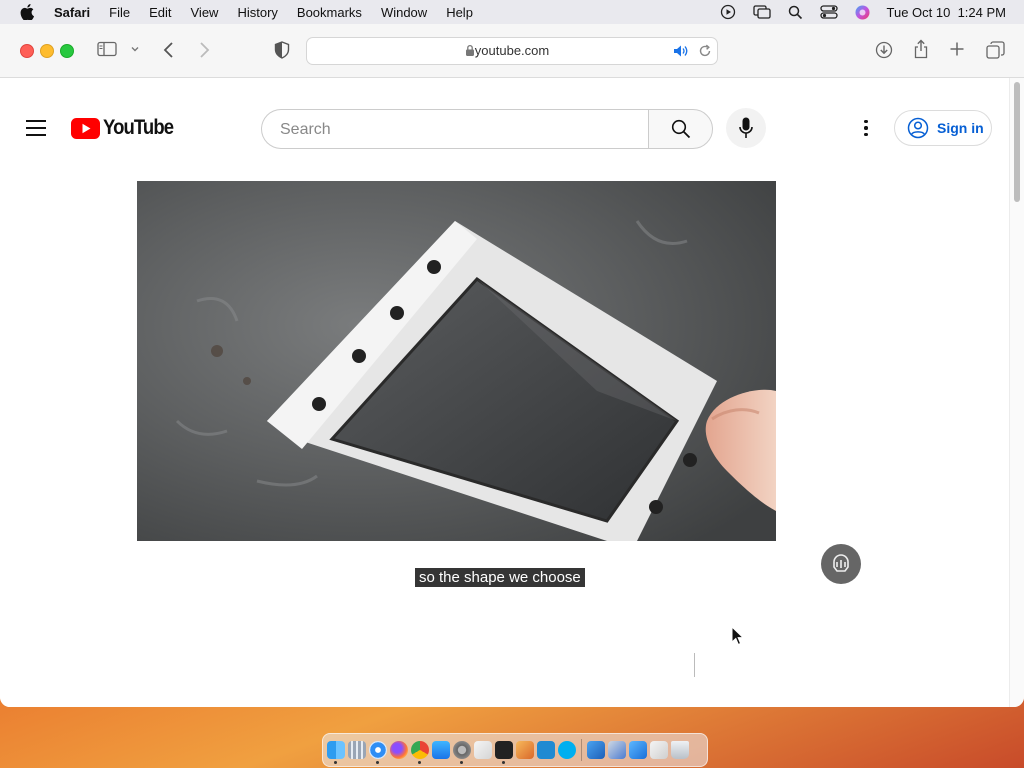 The width and height of the screenshot is (1024, 768). What do you see at coordinates (884, 50) in the screenshot?
I see `downloads-icon` at bounding box center [884, 50].